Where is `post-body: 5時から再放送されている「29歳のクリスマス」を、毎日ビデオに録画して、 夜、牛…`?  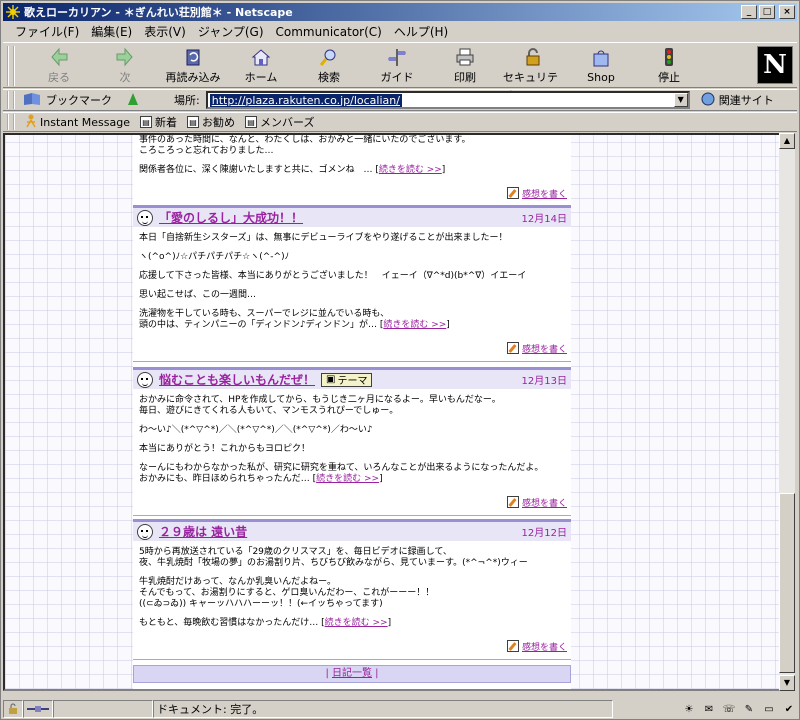
post-body: 5時から再放送されている「29歳のクリスマス」を、毎日ビデオに録画して、 夜、牛… is located at coordinates (333, 587).